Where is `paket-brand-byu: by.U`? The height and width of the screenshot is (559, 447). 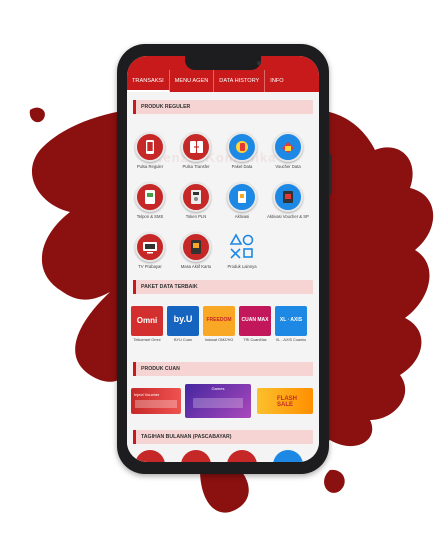
paket-brand-byu: by.U is located at coordinates (183, 319).